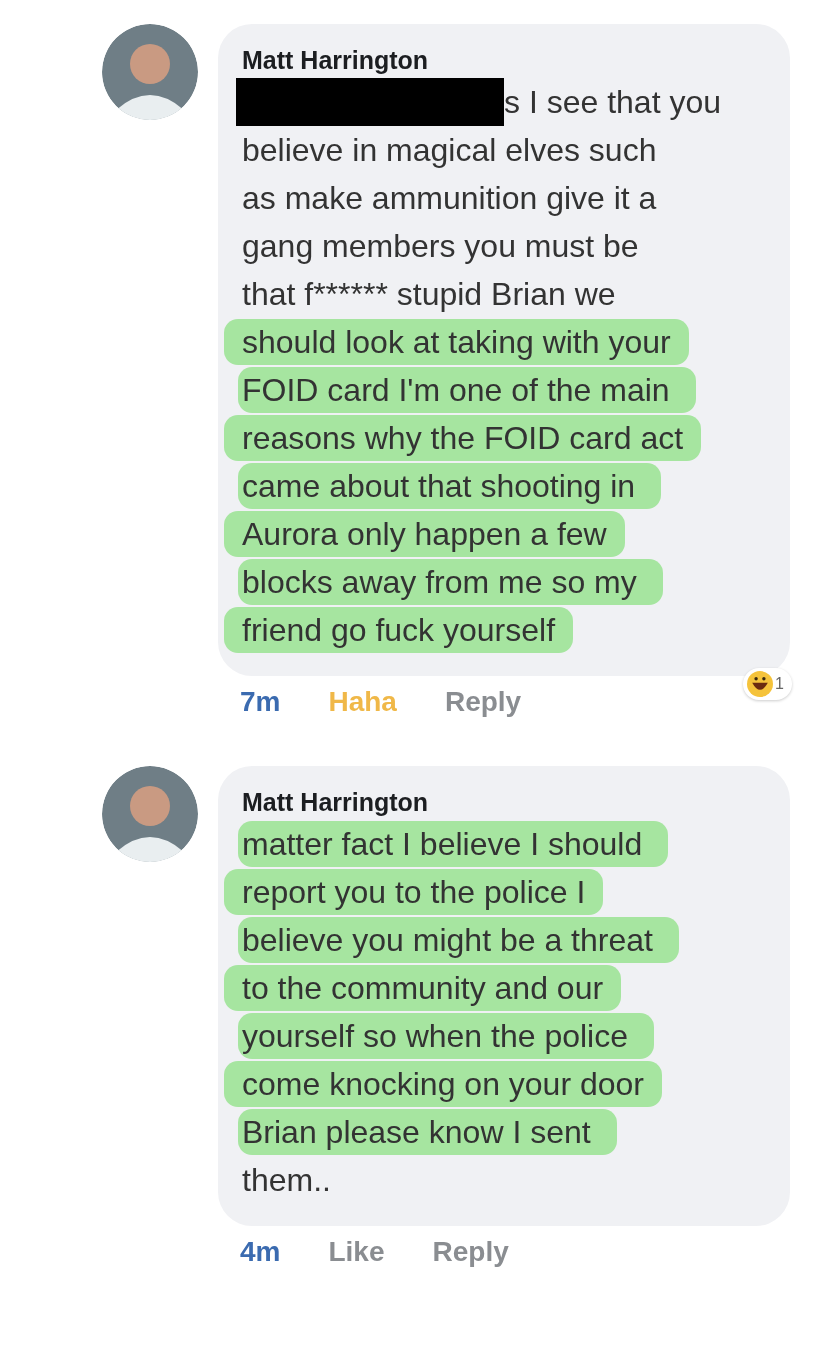 The image size is (828, 1352). Describe the element at coordinates (450, 198) in the screenshot. I see `text-line: as make ammunition give it a` at that location.